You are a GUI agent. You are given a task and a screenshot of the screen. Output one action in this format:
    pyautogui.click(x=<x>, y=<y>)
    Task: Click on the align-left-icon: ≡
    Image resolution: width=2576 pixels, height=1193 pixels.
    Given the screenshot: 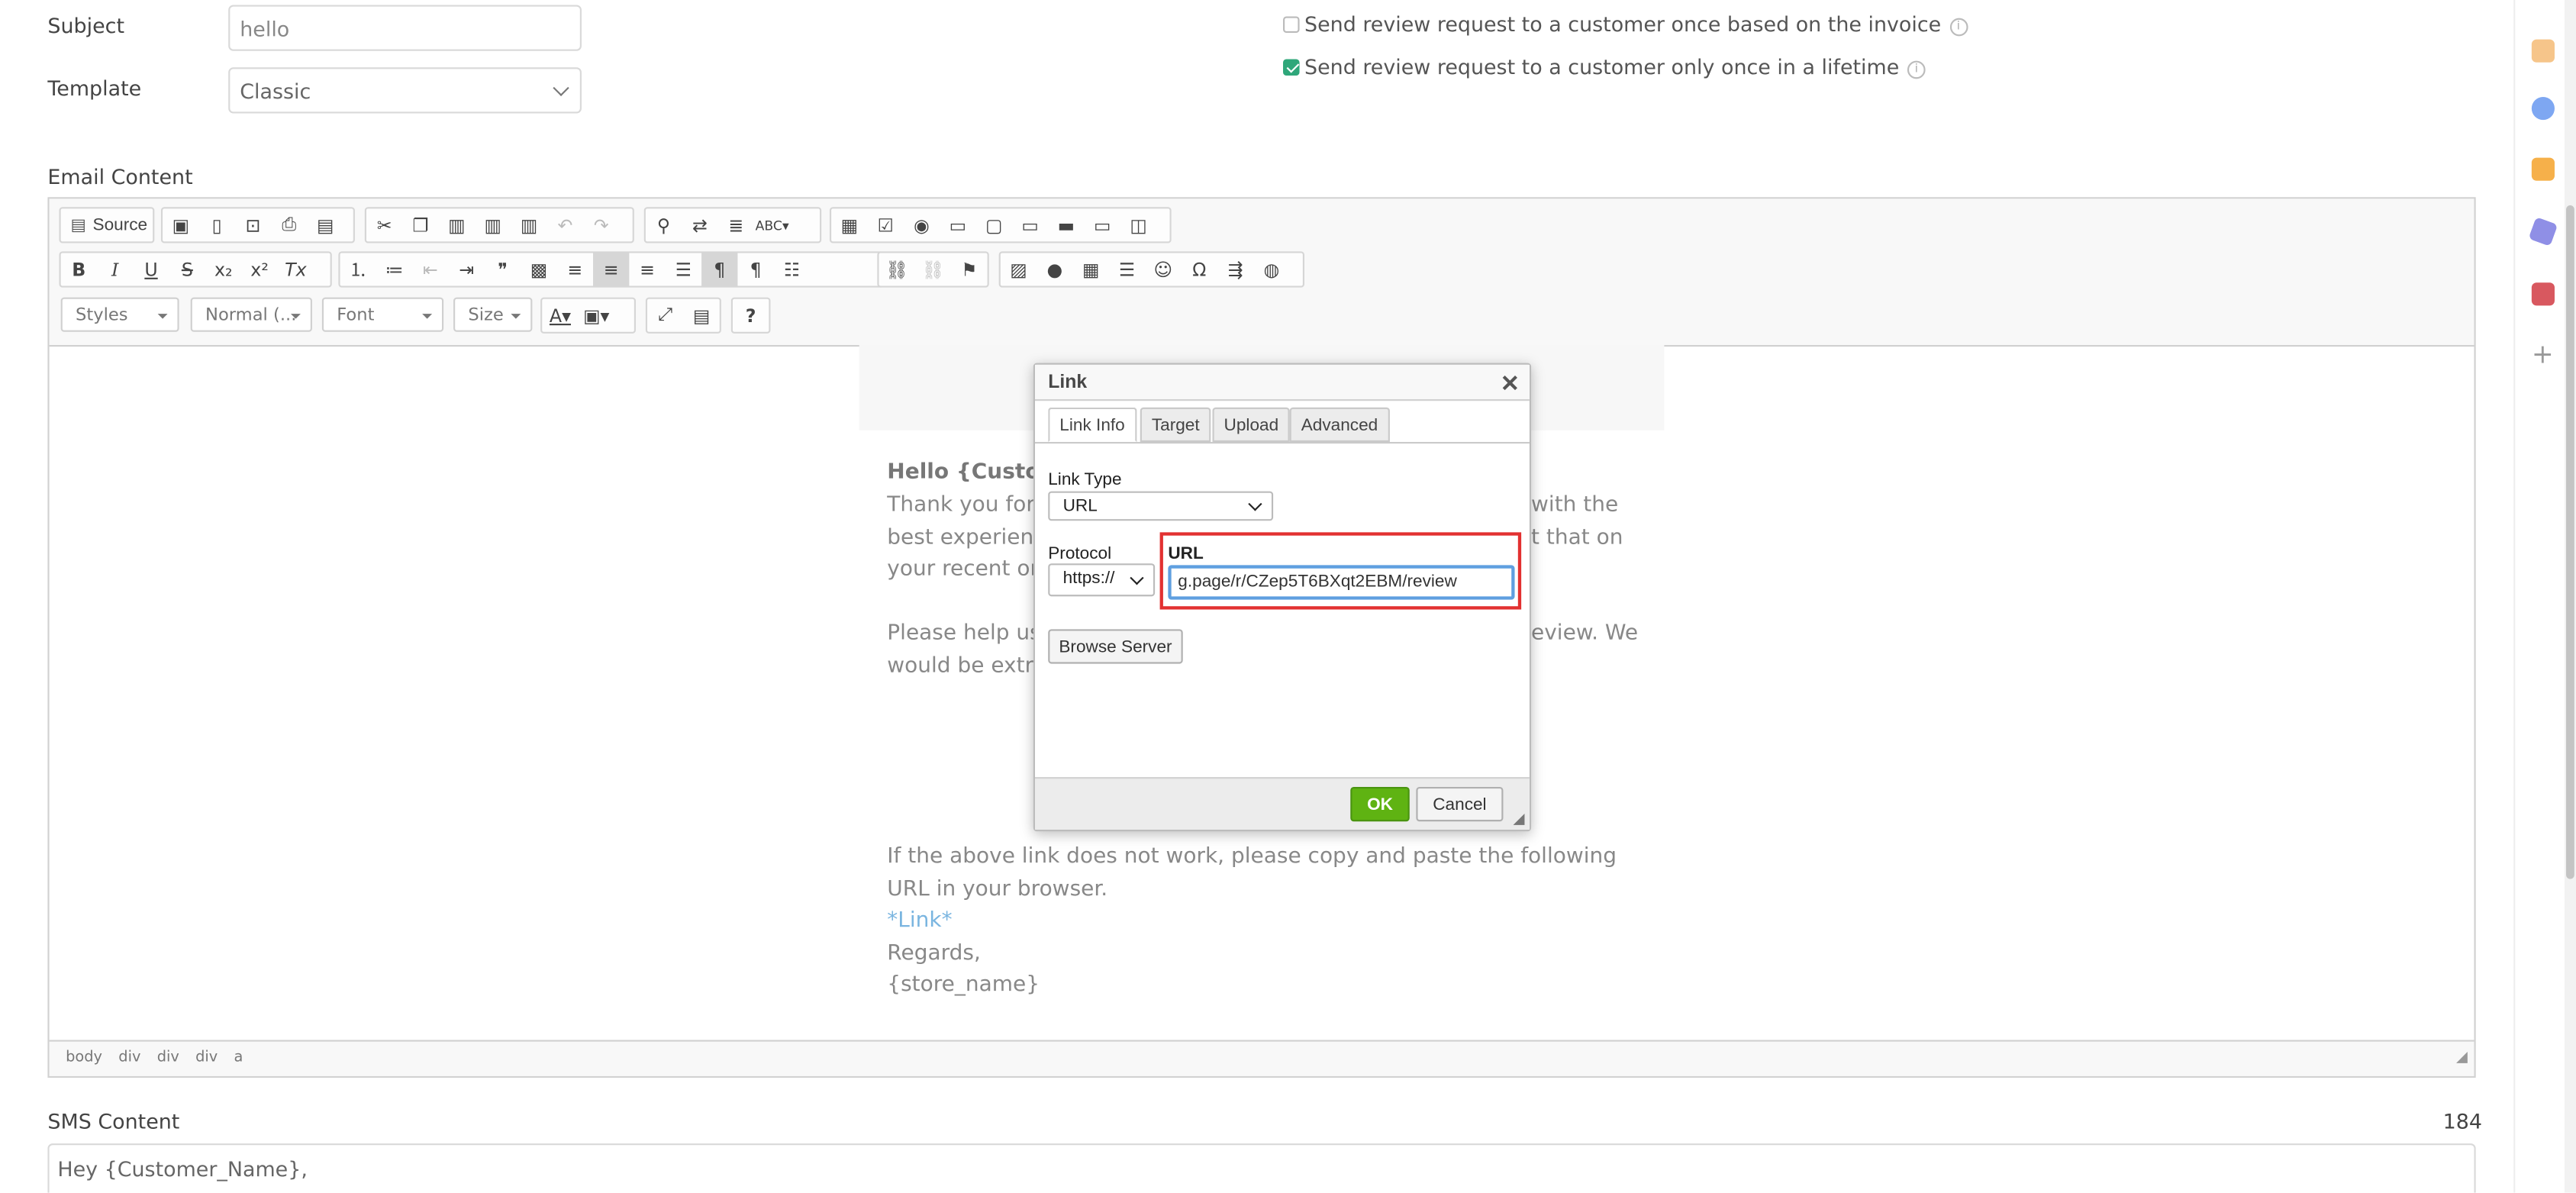 What is the action you would take?
    pyautogui.click(x=575, y=269)
    